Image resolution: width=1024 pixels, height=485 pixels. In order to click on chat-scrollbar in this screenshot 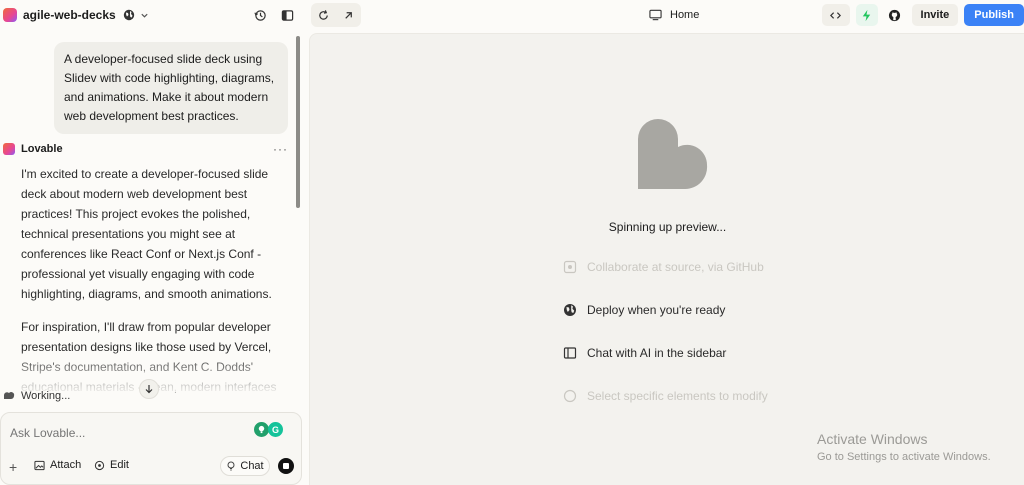, I will do `click(298, 122)`.